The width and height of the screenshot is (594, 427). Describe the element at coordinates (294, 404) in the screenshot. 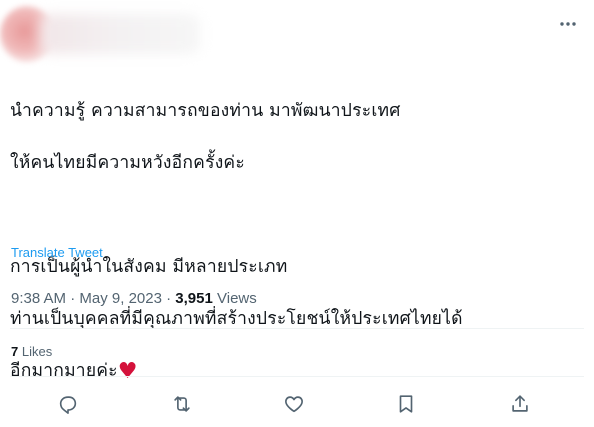

I see `heart-icon` at that location.